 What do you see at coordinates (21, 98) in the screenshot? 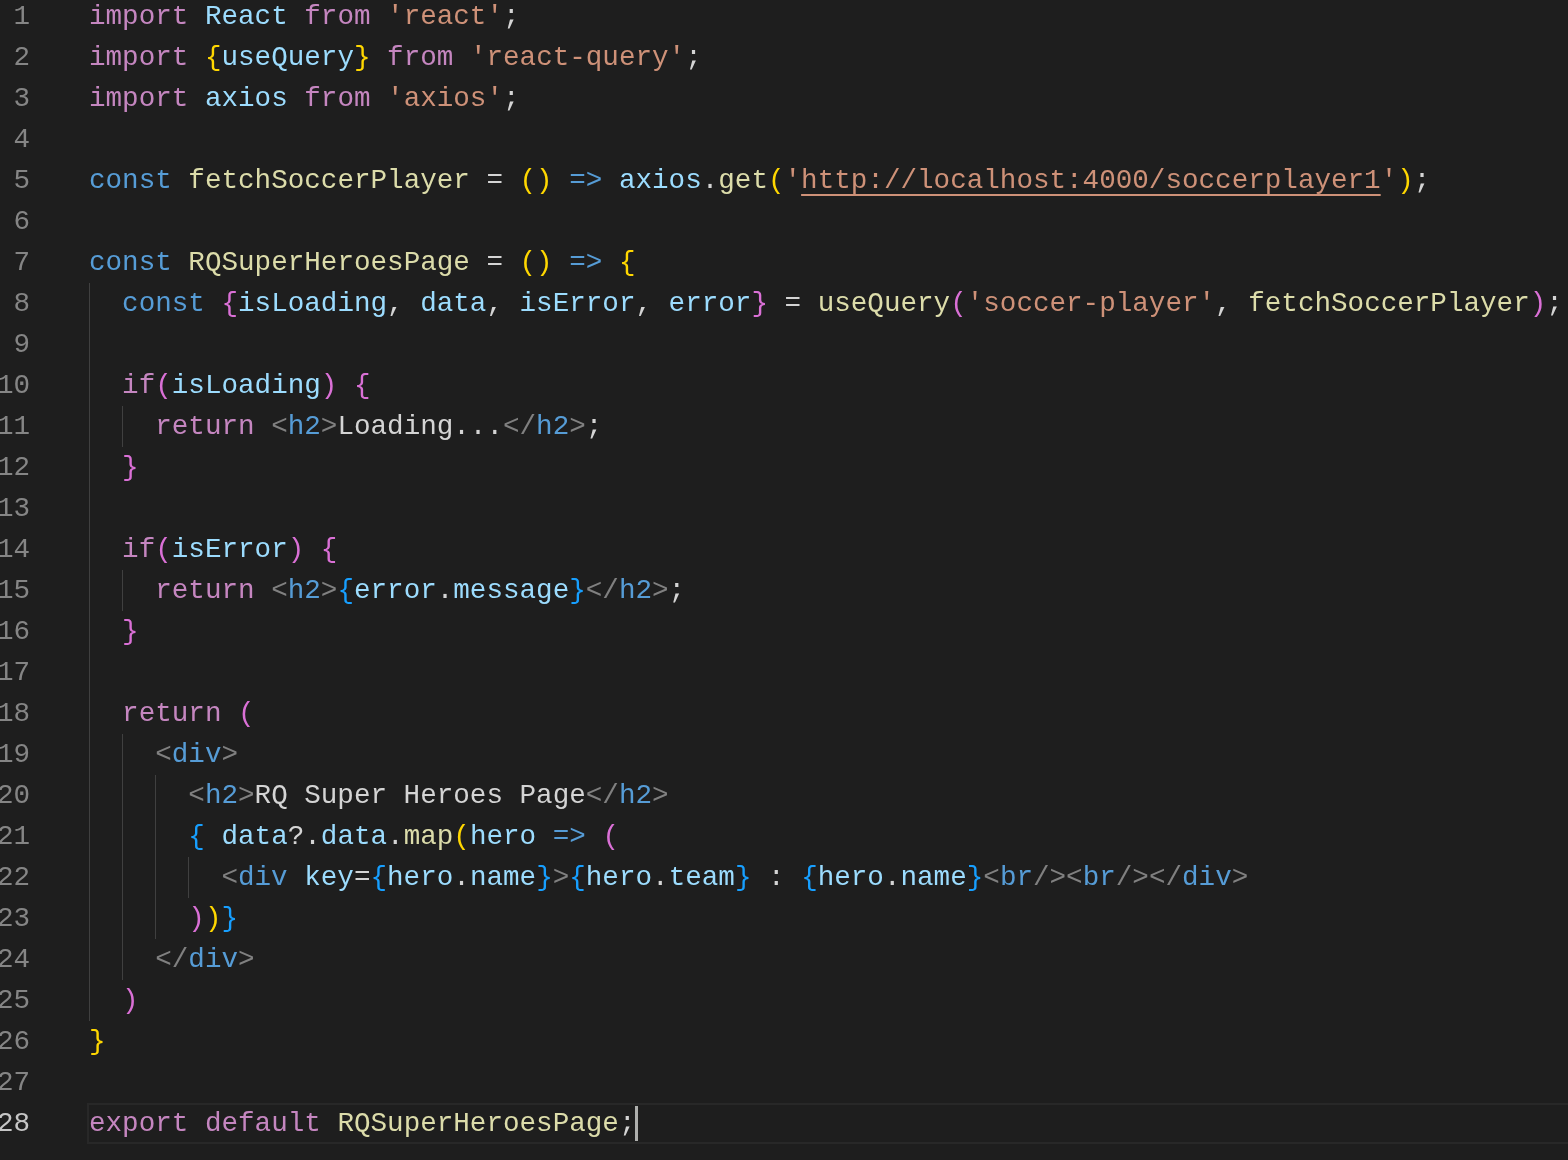
I see `line-number: 3` at bounding box center [21, 98].